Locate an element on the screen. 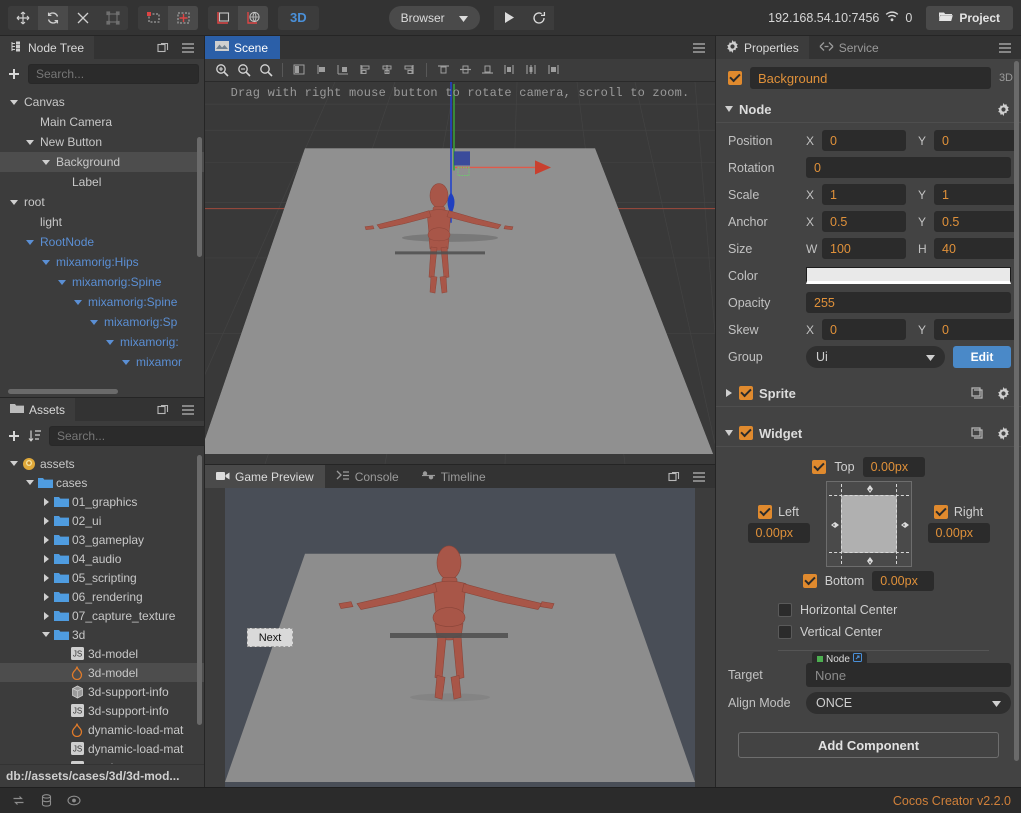  skew-x-input is located at coordinates (864, 329).